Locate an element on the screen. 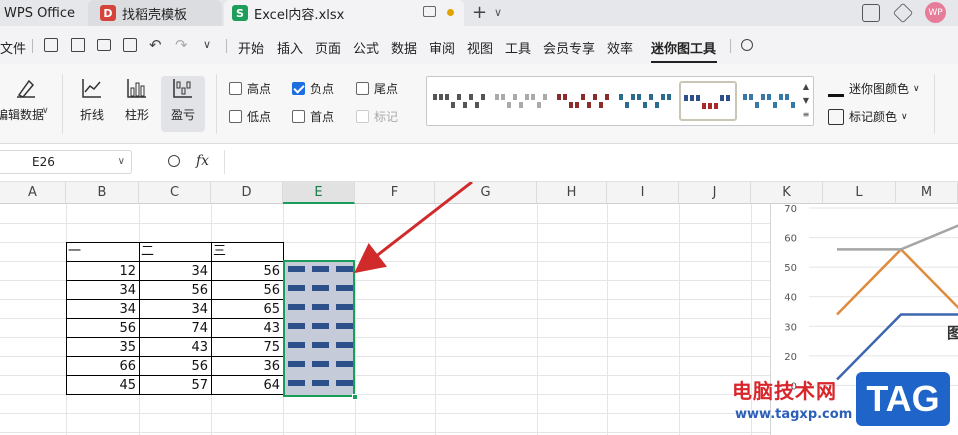  sparkline-color-label: 迷你图颜色 is located at coordinates (879, 89).